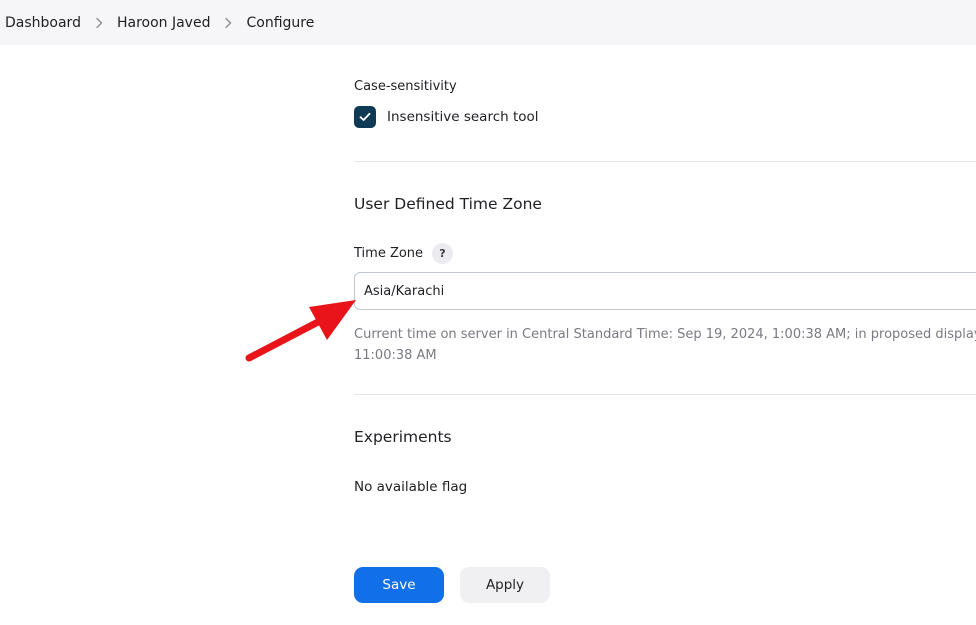 This screenshot has width=976, height=625. Describe the element at coordinates (43, 23) in the screenshot. I see `breadcrumb-item-dashboard: Dashboard` at that location.